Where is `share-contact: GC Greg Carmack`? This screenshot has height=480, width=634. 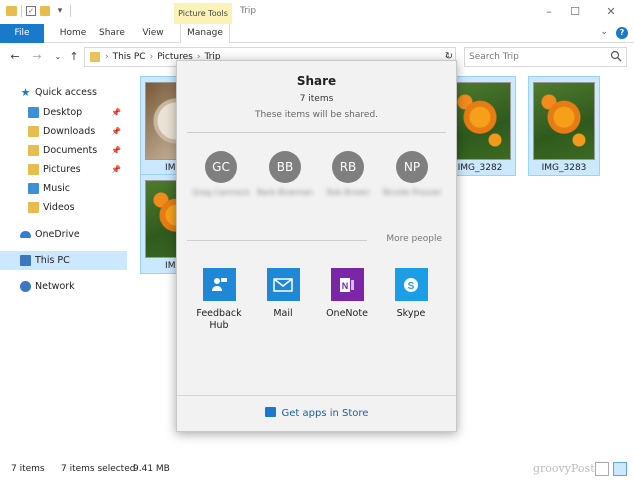 share-contact: GC Greg Carmack is located at coordinates (221, 174).